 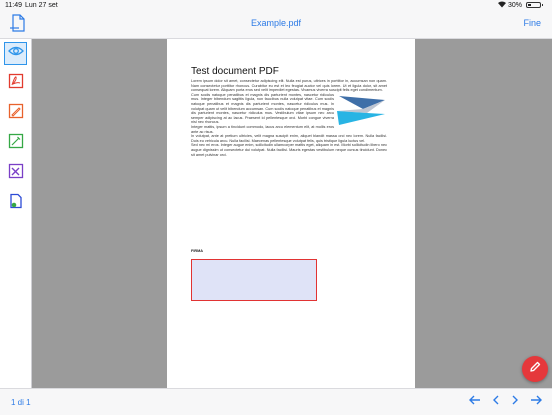 What do you see at coordinates (21, 402) in the screenshot?
I see `page-indicator: 1 di 1` at bounding box center [21, 402].